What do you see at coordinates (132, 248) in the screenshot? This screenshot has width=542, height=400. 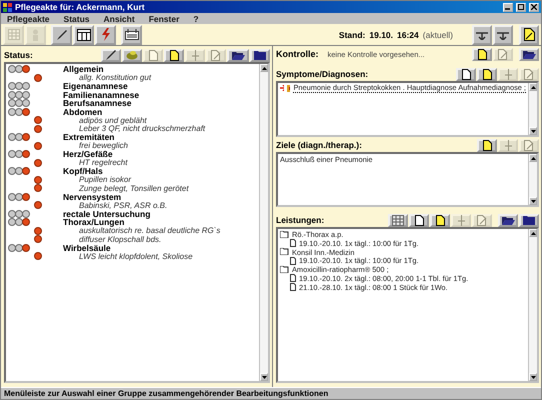 I see `tree-item: Wirbelsäule` at bounding box center [132, 248].